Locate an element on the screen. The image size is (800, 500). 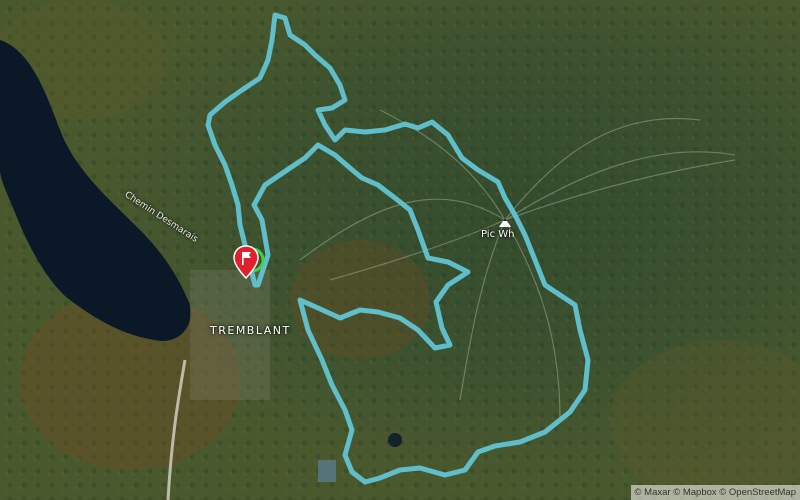
mountain-peak-icon is located at coordinates (505, 222).